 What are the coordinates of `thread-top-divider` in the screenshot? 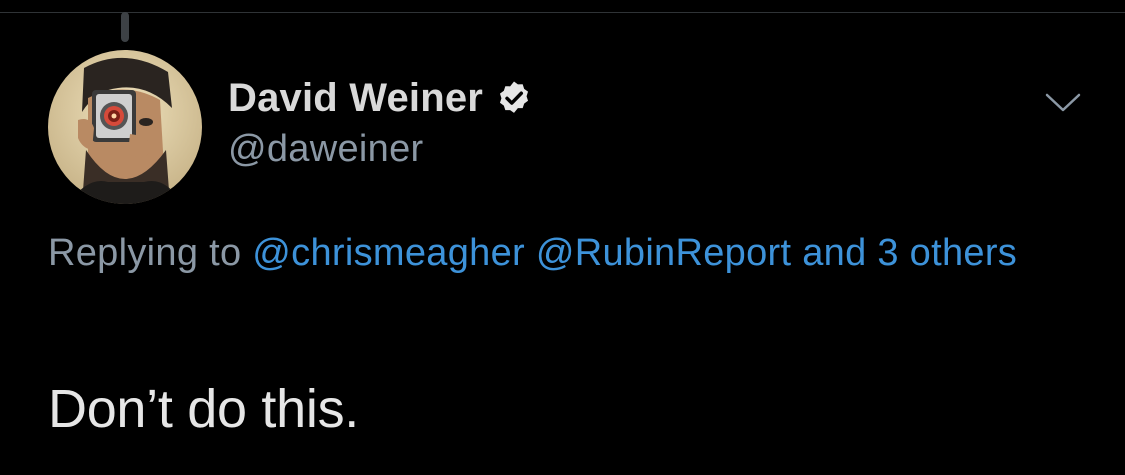 It's located at (562, 12).